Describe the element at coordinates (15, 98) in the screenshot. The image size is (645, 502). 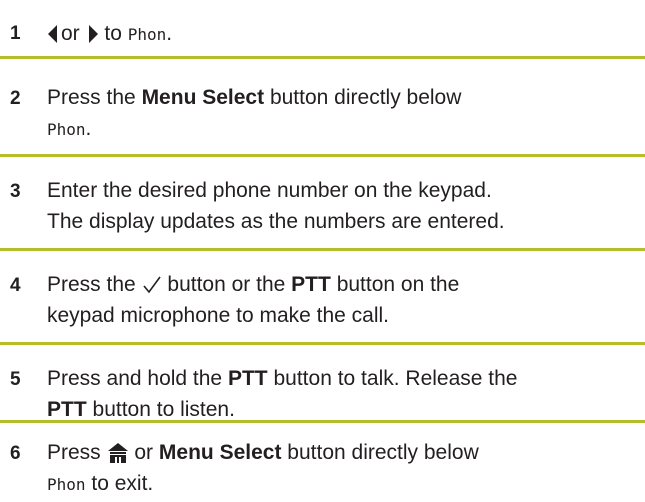
I see `step-number: 2` at that location.